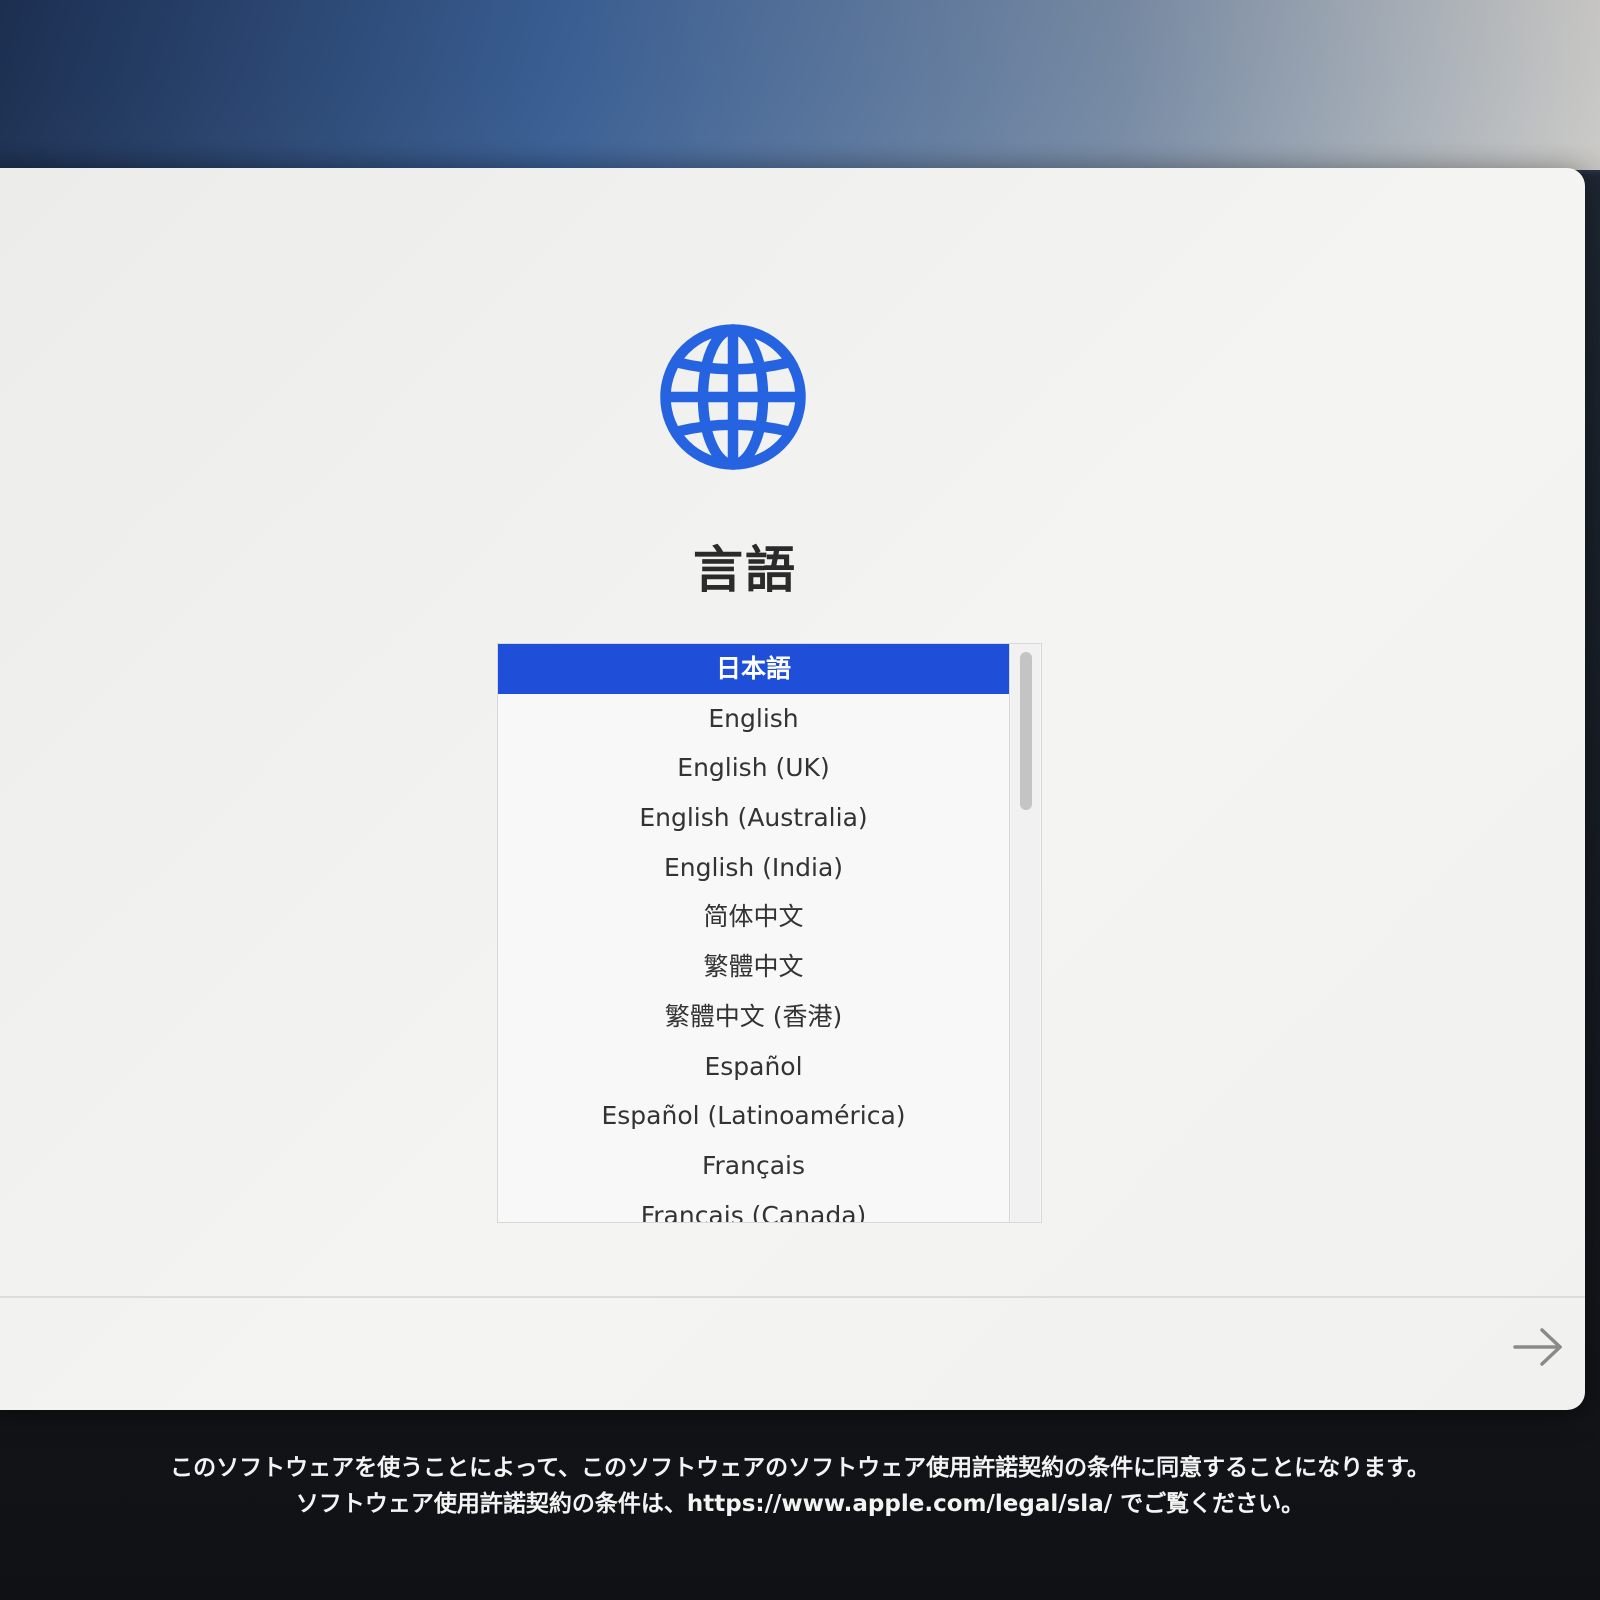  What do you see at coordinates (792, 1297) in the screenshot?
I see `footer-divider` at bounding box center [792, 1297].